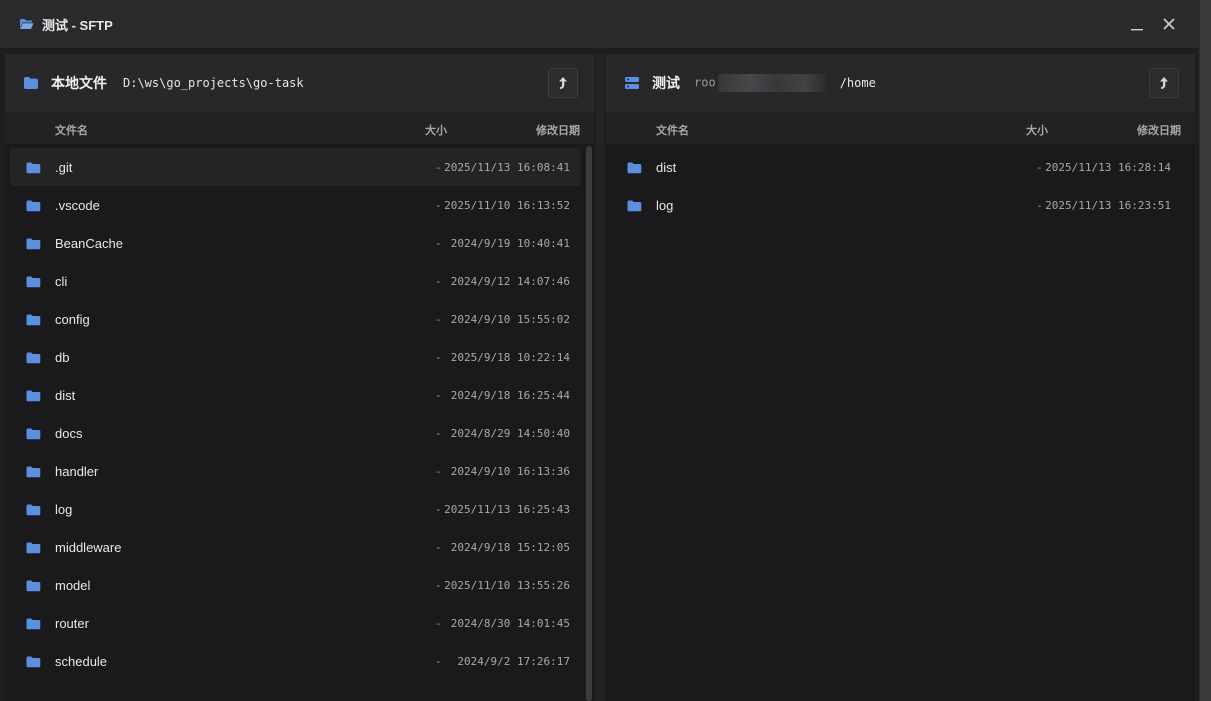 This screenshot has width=1211, height=701. Describe the element at coordinates (507, 509) in the screenshot. I see `file-date: 2025/11/13 16:25:43` at that location.